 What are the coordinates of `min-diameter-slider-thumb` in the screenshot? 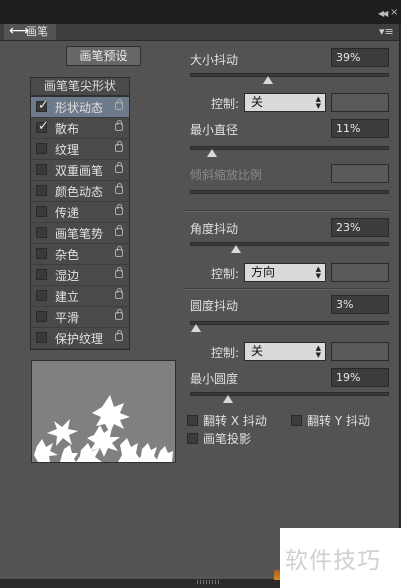 It's located at (211, 153).